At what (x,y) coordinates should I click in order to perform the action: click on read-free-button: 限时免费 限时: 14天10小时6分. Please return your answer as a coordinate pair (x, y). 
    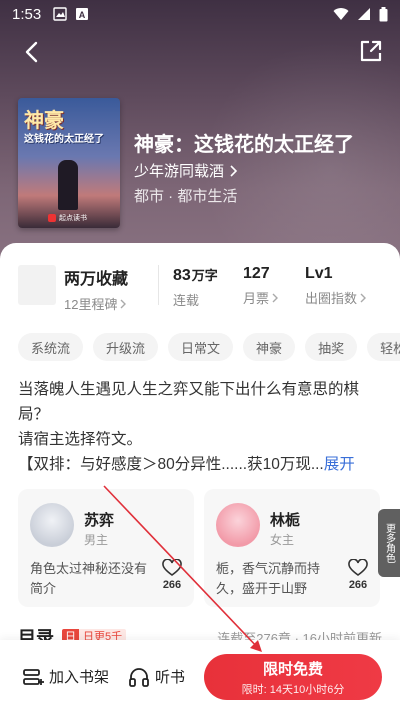
    Looking at the image, I should click on (293, 677).